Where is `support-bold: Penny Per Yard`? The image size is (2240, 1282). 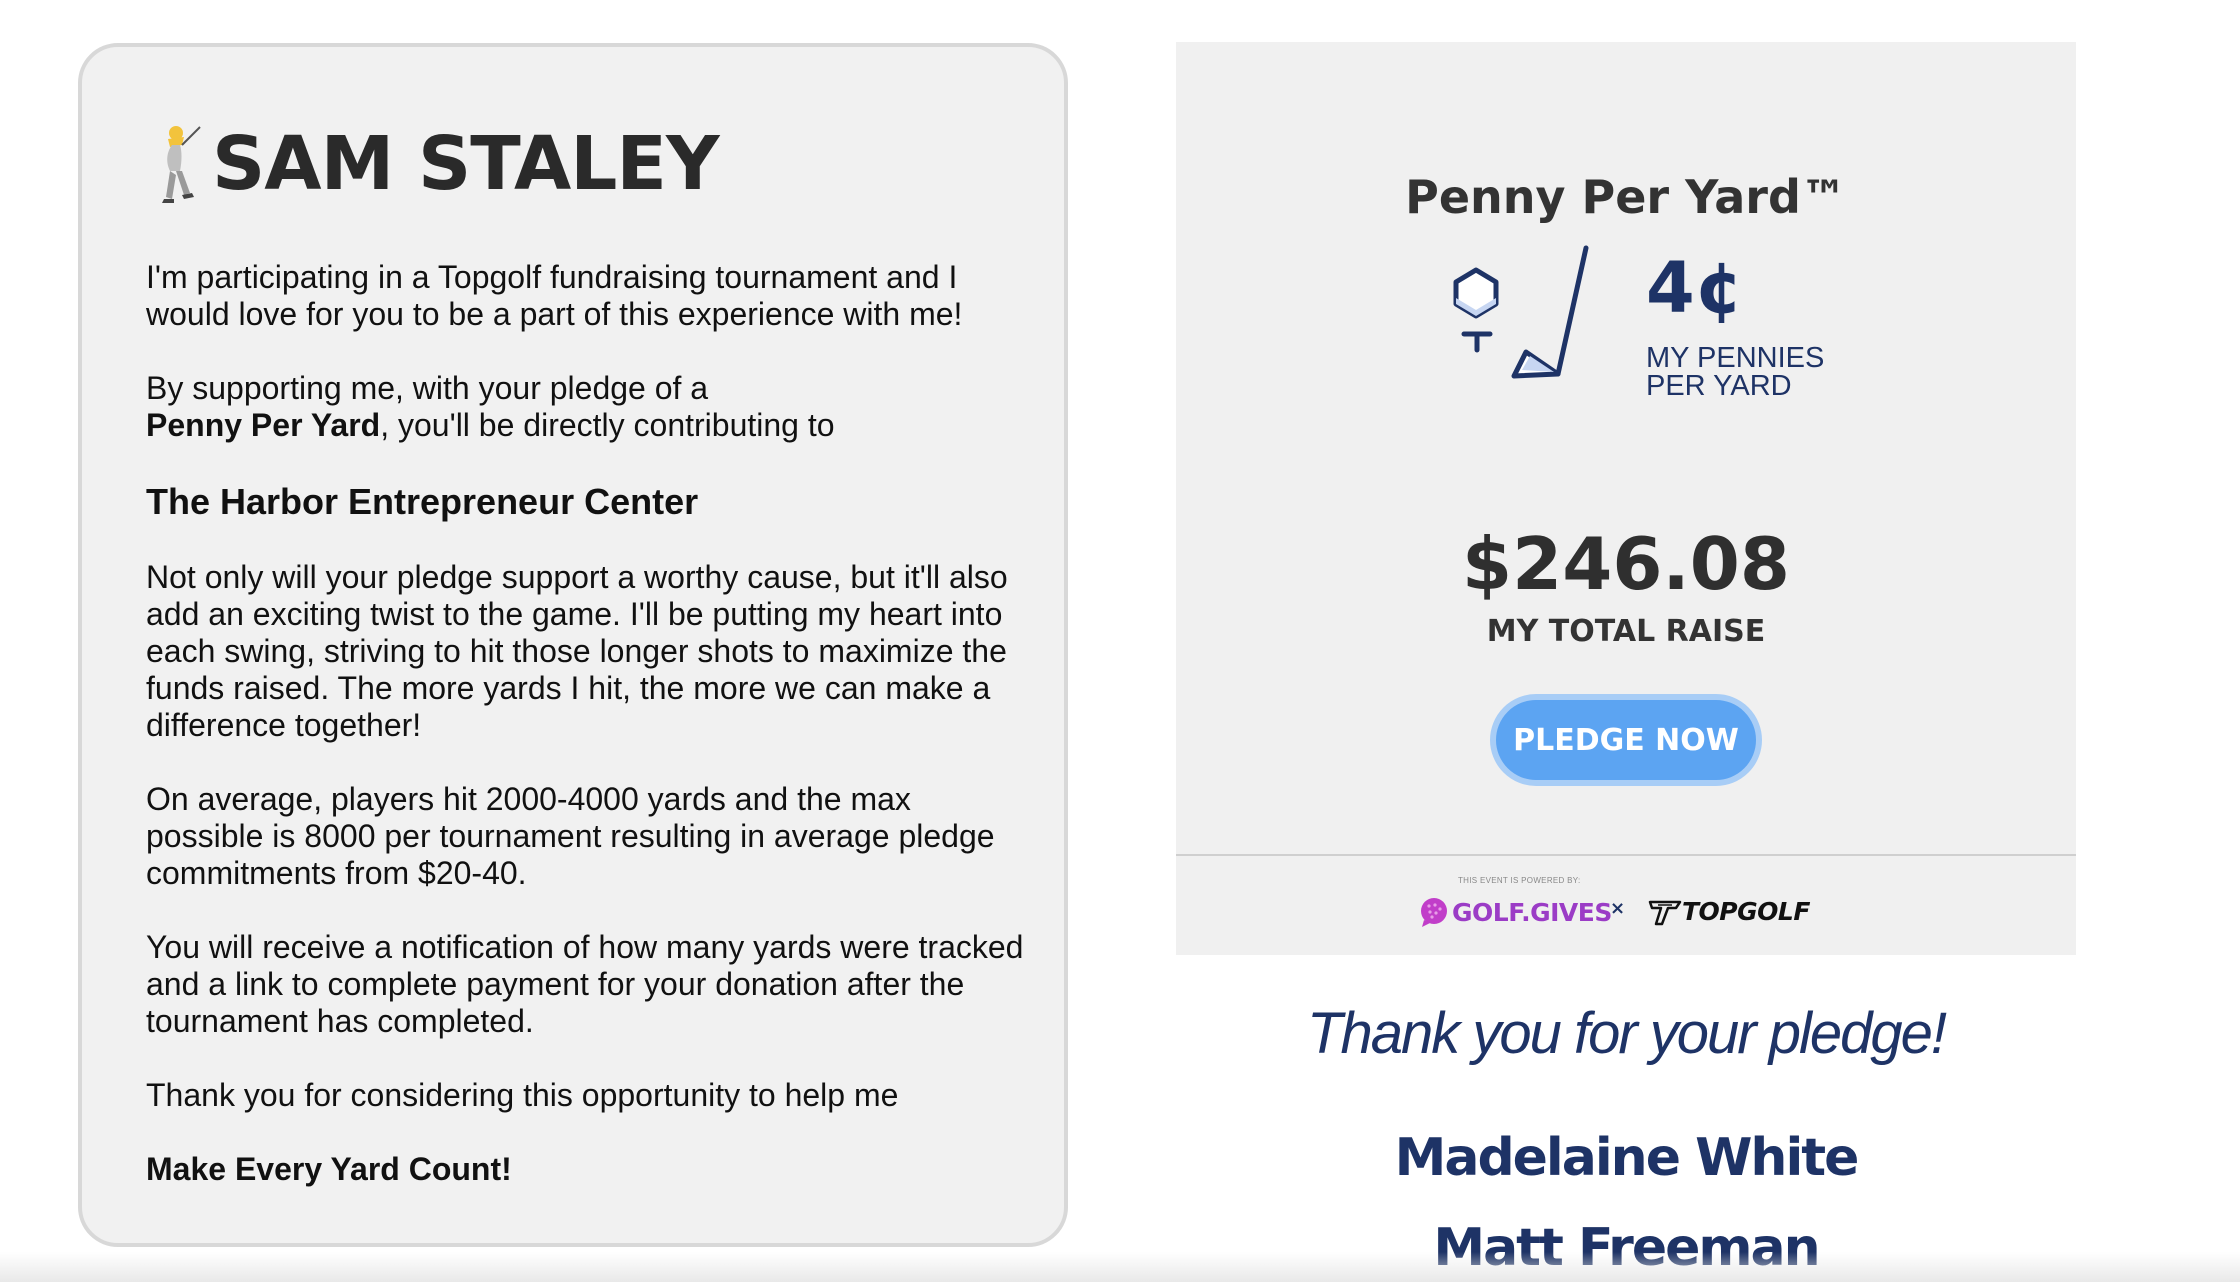 support-bold: Penny Per Yard is located at coordinates (263, 425).